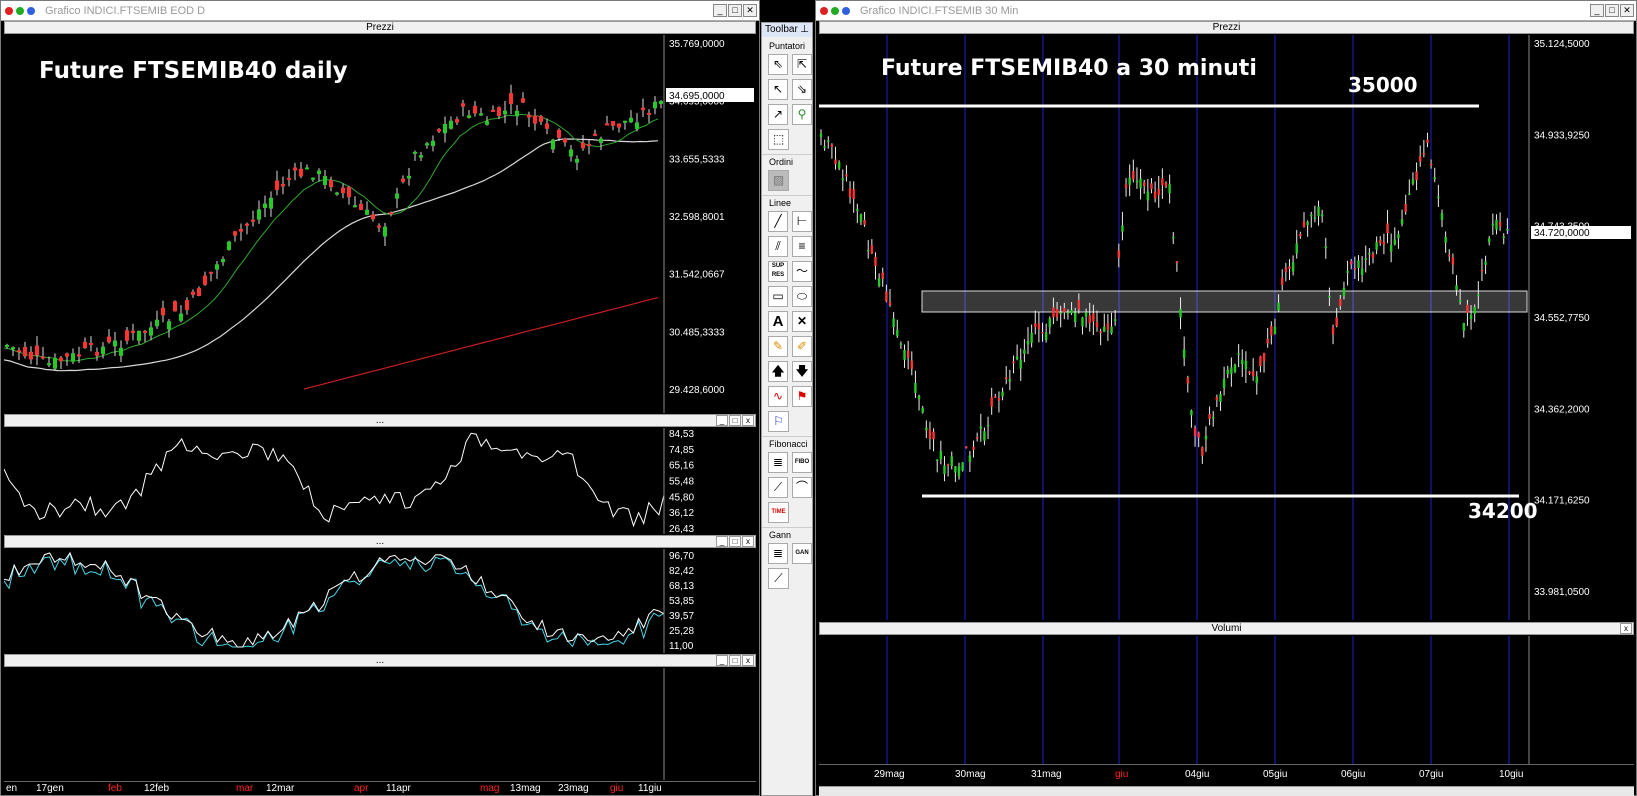  I want to click on status-dot-green-icon, so click(20, 11).